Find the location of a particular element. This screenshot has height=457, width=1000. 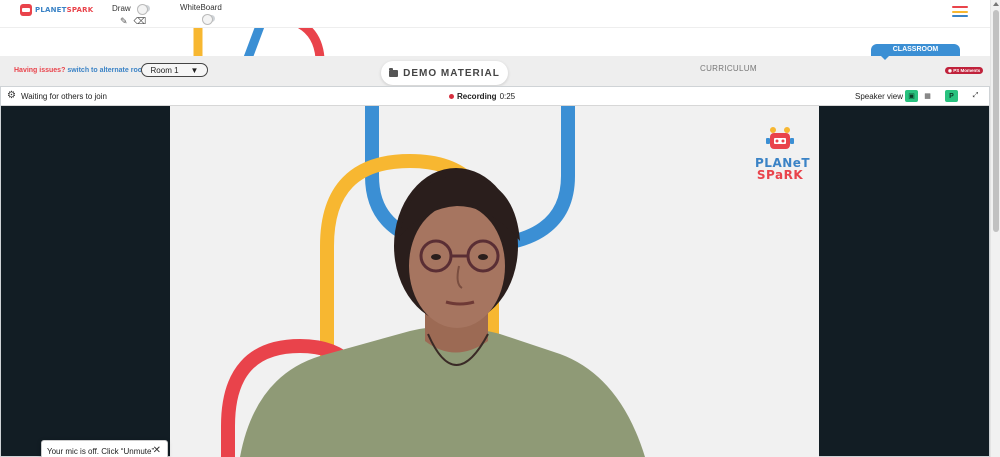

hamburger-menu-icon is located at coordinates (960, 11).